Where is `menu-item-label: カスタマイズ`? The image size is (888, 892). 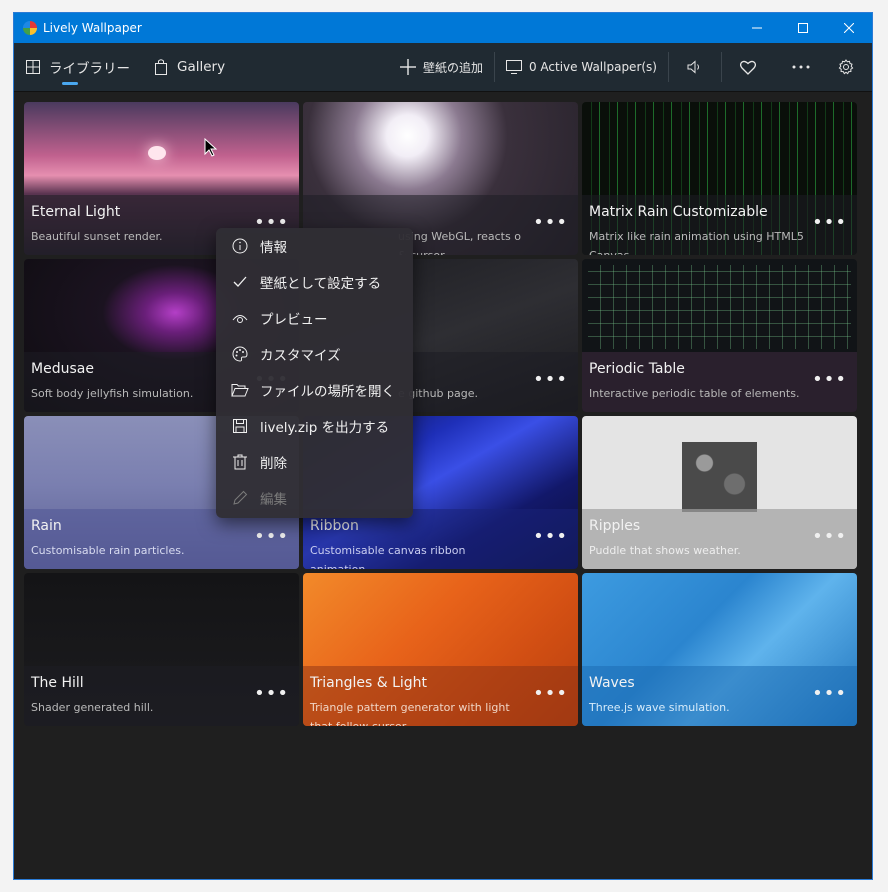 menu-item-label: カスタマイズ is located at coordinates (300, 356).